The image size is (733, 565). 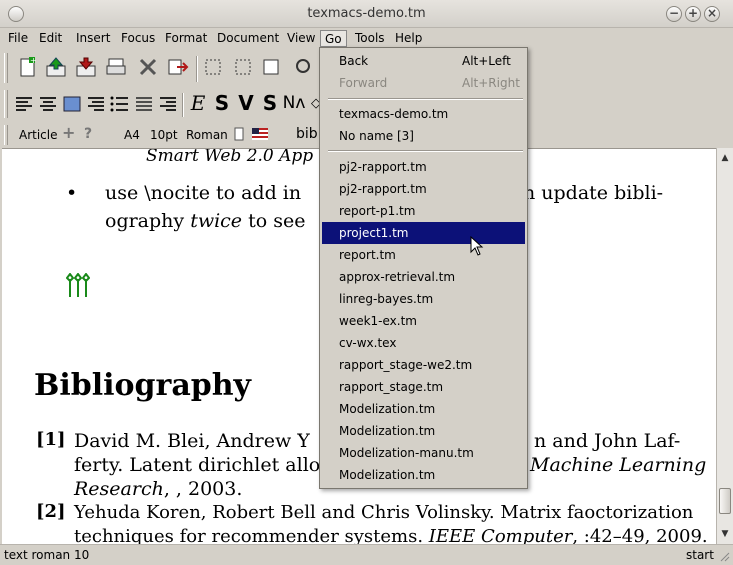 I want to click on language-flag-icon, so click(x=260, y=134).